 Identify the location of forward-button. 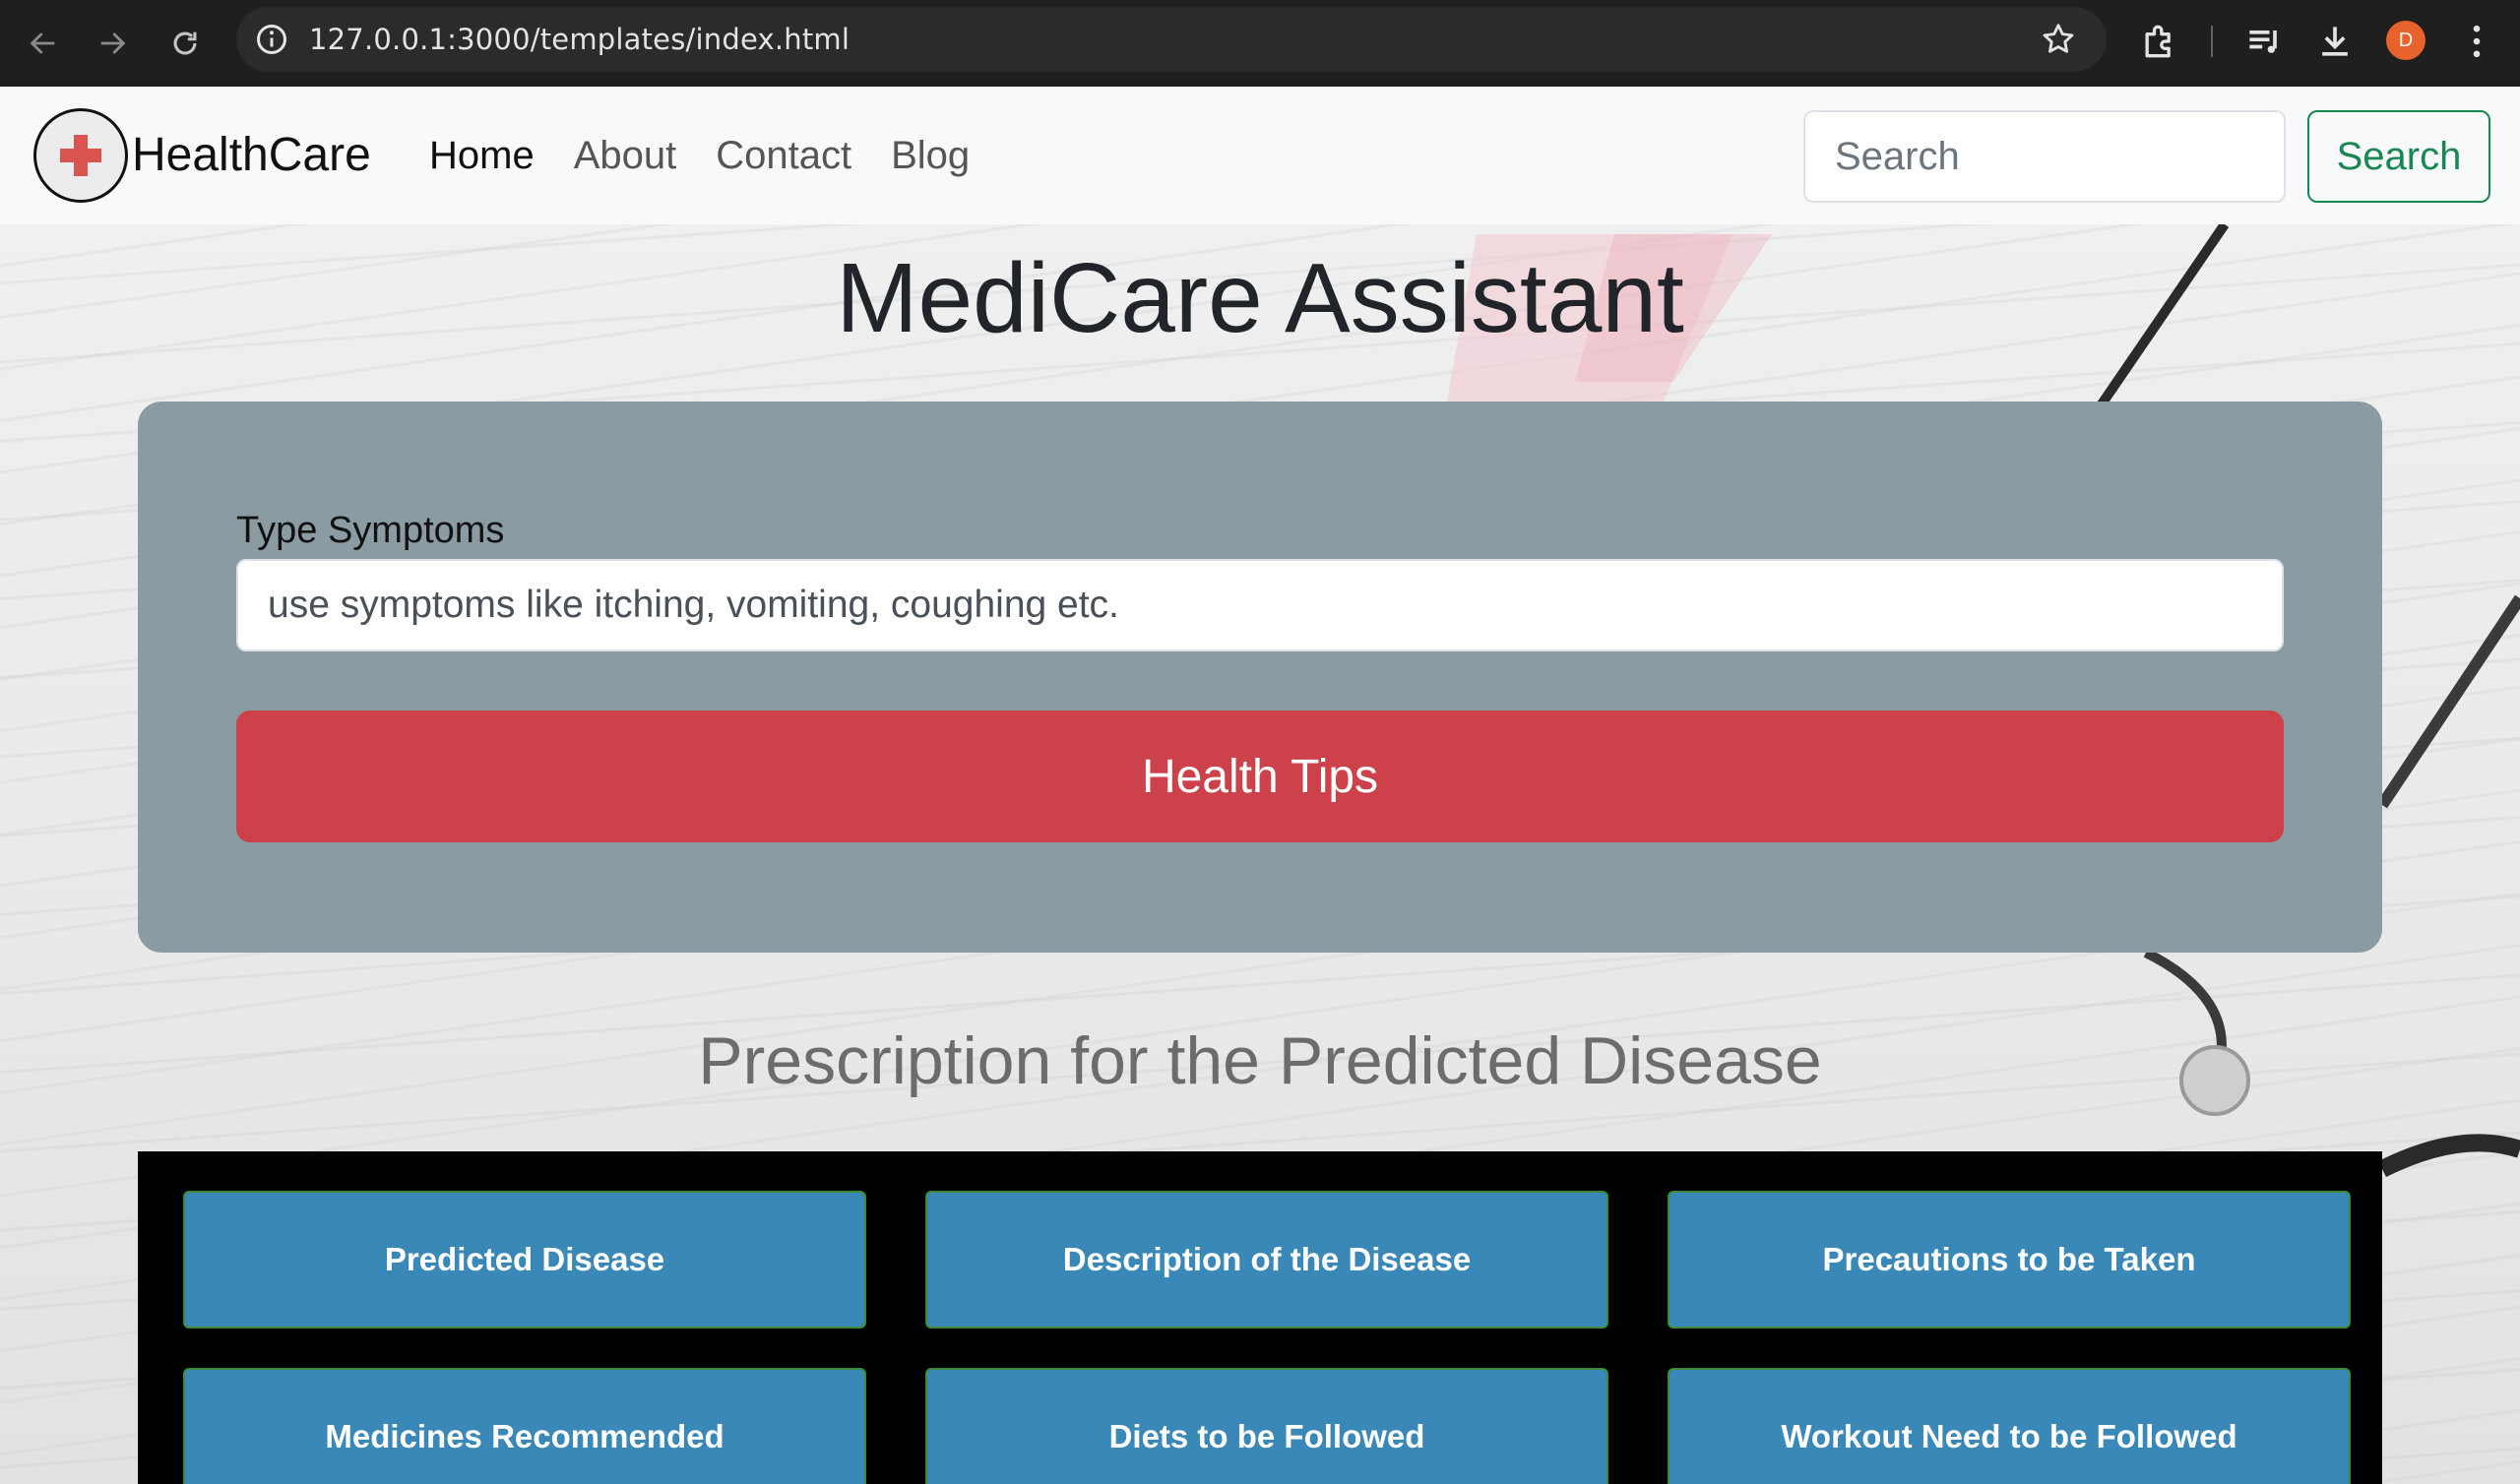
(112, 43).